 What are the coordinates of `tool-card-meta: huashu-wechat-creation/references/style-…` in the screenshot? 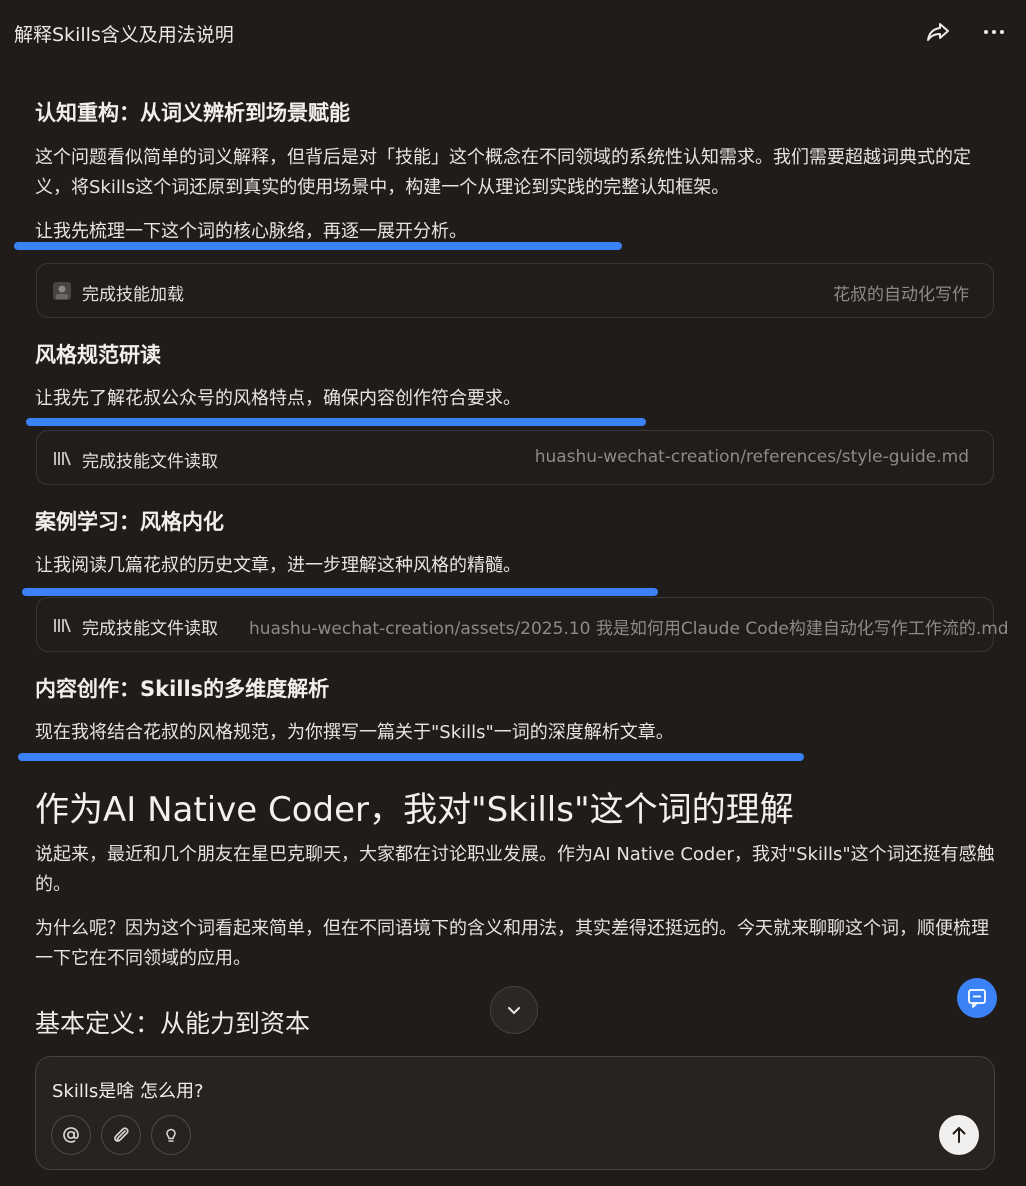 It's located at (751, 457).